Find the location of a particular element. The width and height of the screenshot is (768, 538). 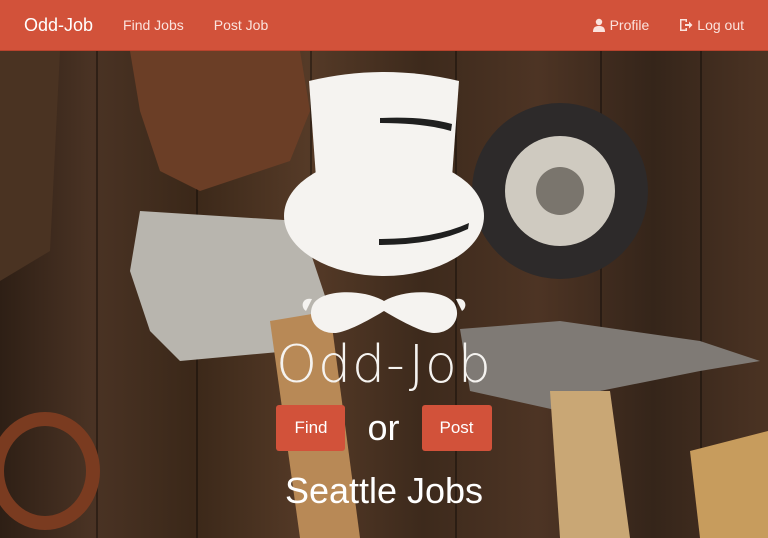

top-hat-mustache-icon is located at coordinates (384, 202).